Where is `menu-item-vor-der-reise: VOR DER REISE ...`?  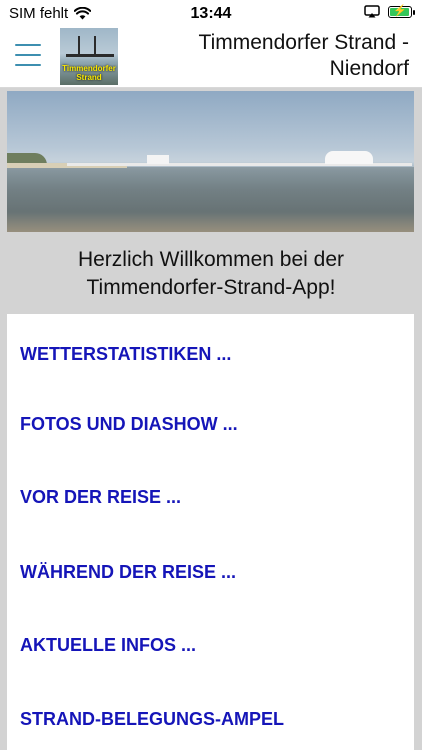
menu-item-vor-der-reise: VOR DER REISE ... is located at coordinates (100, 497).